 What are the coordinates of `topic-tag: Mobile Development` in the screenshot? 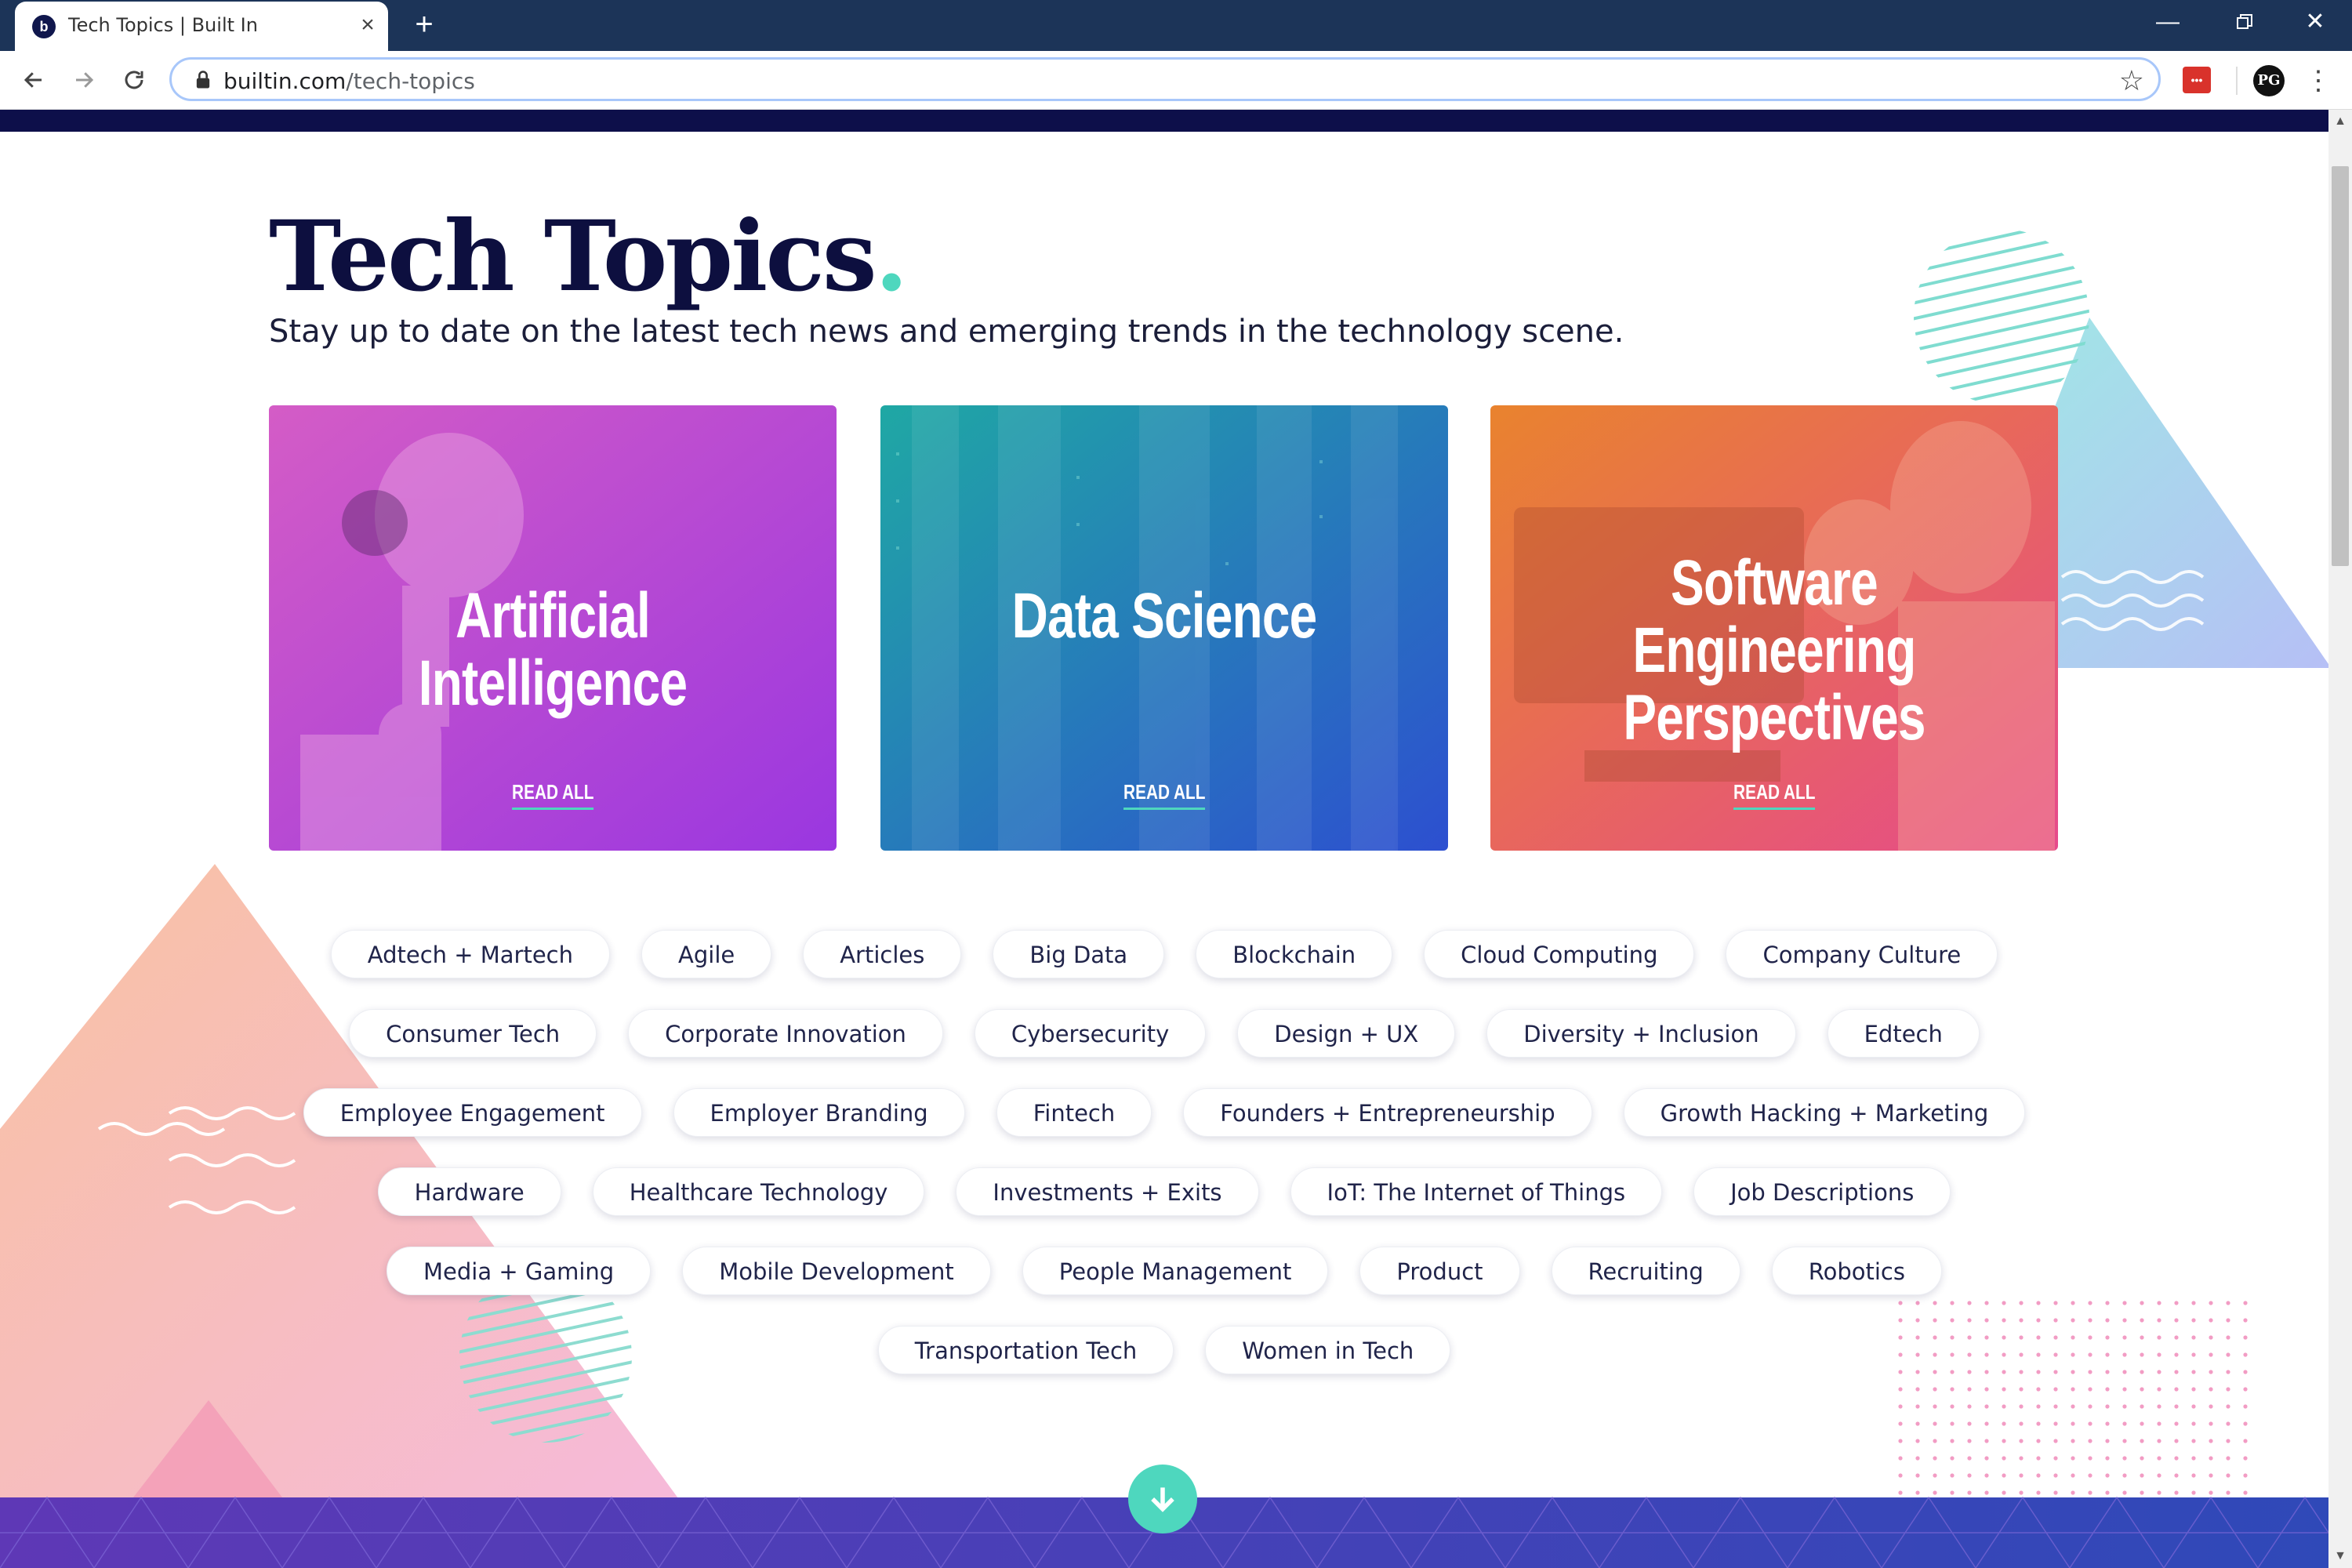 It's located at (837, 1271).